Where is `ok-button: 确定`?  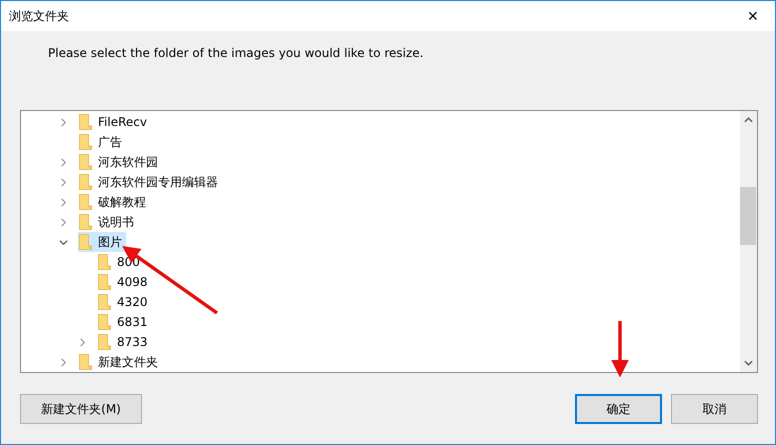
ok-button: 确定 is located at coordinates (618, 409).